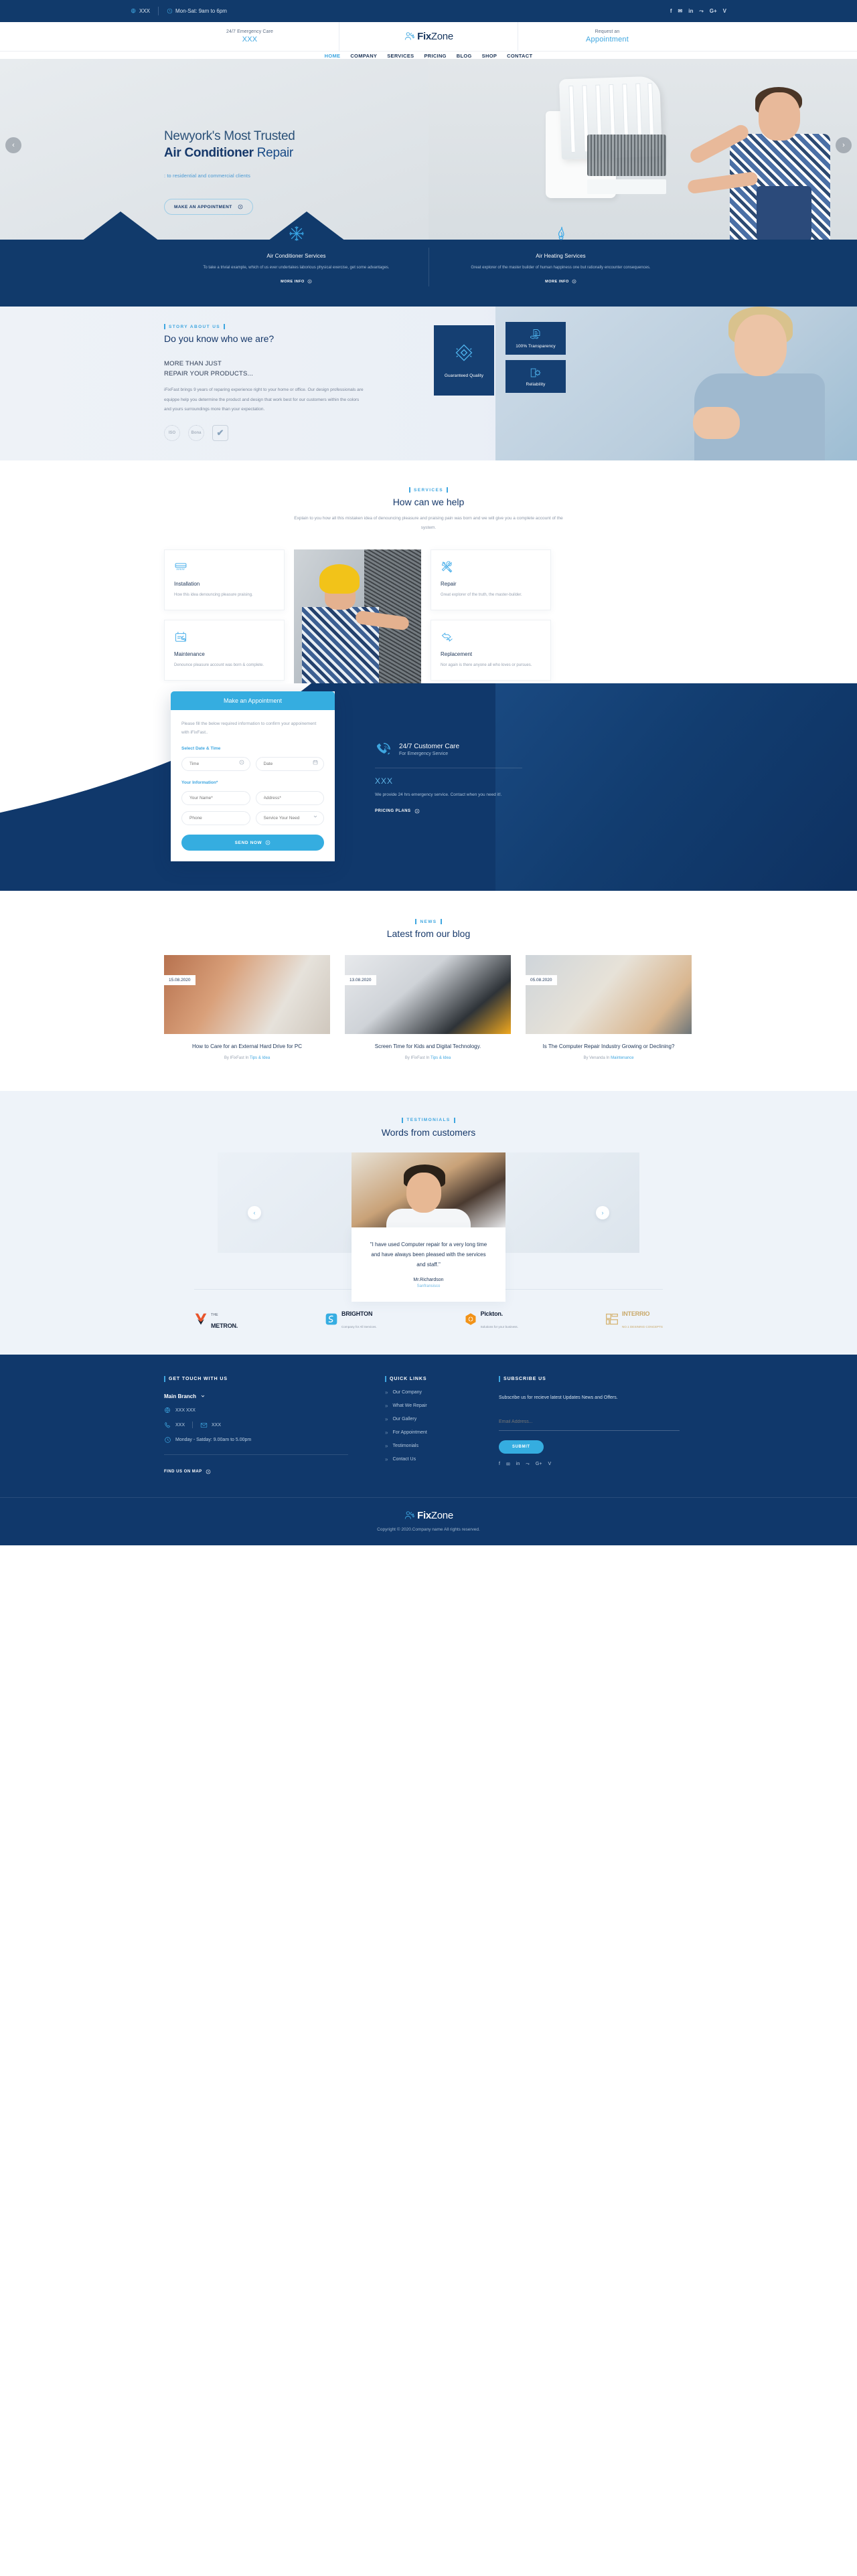 This screenshot has width=857, height=2576. Describe the element at coordinates (602, 1212) in the screenshot. I see `testimonial-next-button: ›` at that location.